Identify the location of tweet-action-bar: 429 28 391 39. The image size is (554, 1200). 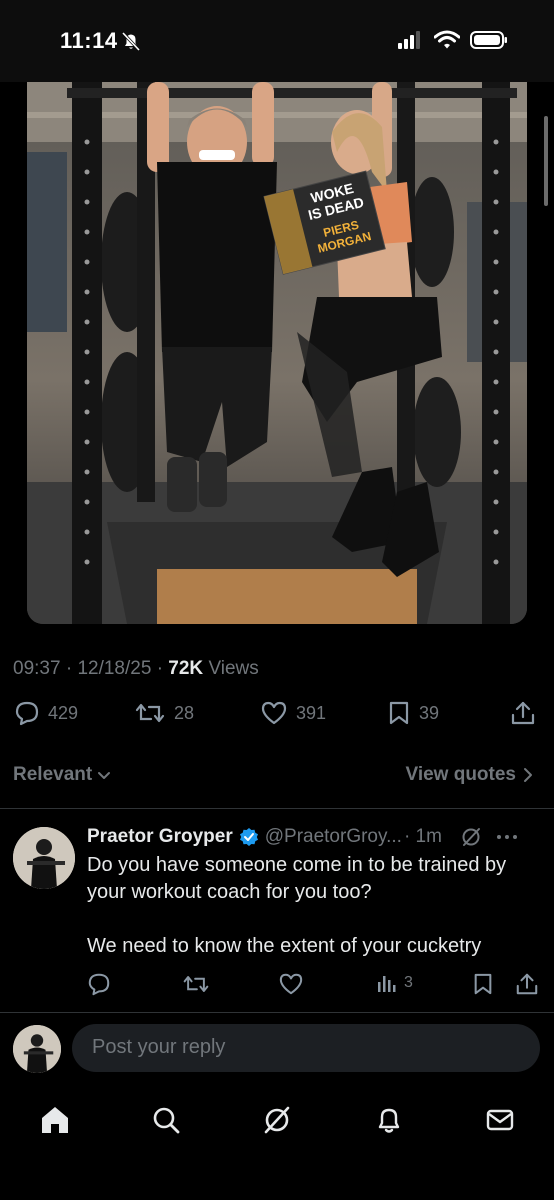
(277, 718).